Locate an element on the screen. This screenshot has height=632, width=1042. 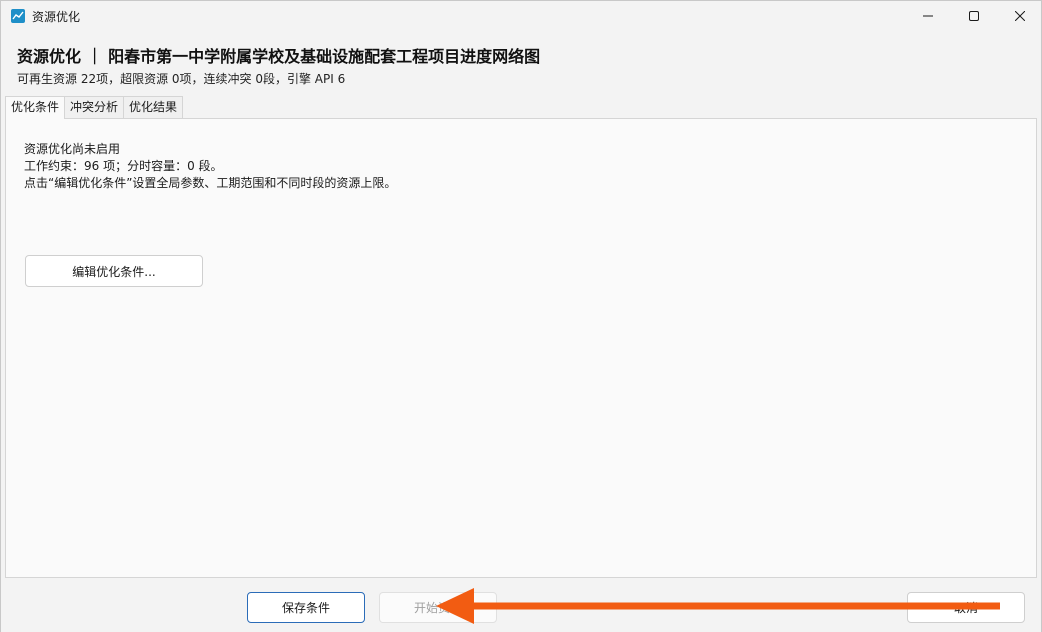
page-title: 资源优化 ｜ 阳春市第一中学附属学校及基础设施配套工程项目进度网络图 is located at coordinates (279, 56).